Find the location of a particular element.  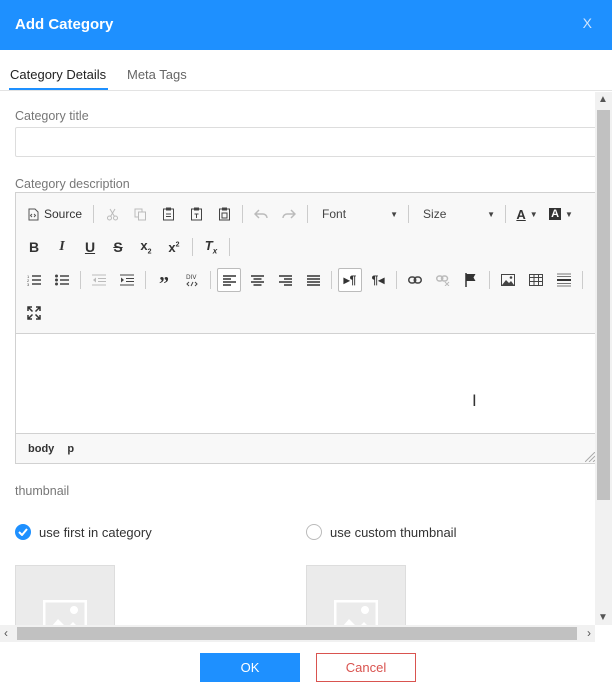

thumbnail-label: thumbnail is located at coordinates (42, 491).